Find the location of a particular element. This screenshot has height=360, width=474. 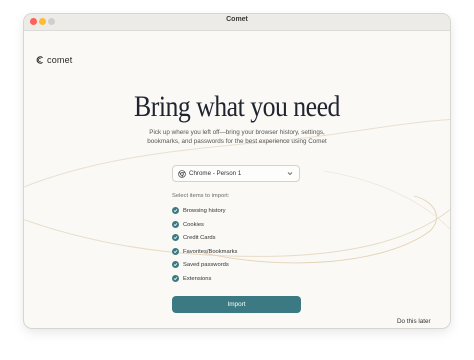

import-item-cookies: Cookies is located at coordinates (188, 224).